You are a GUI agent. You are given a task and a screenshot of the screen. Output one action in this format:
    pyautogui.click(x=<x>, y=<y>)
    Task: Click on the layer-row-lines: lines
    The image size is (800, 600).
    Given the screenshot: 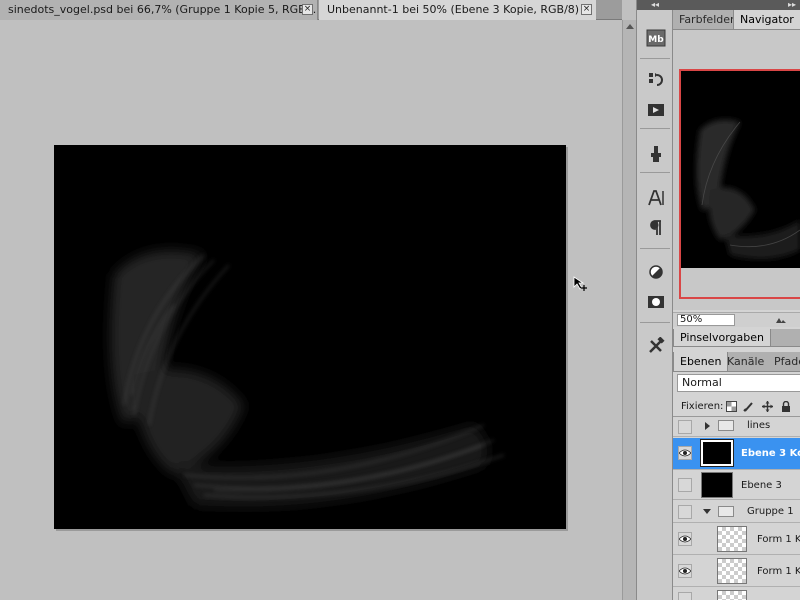 What is the action you would take?
    pyautogui.click(x=736, y=427)
    